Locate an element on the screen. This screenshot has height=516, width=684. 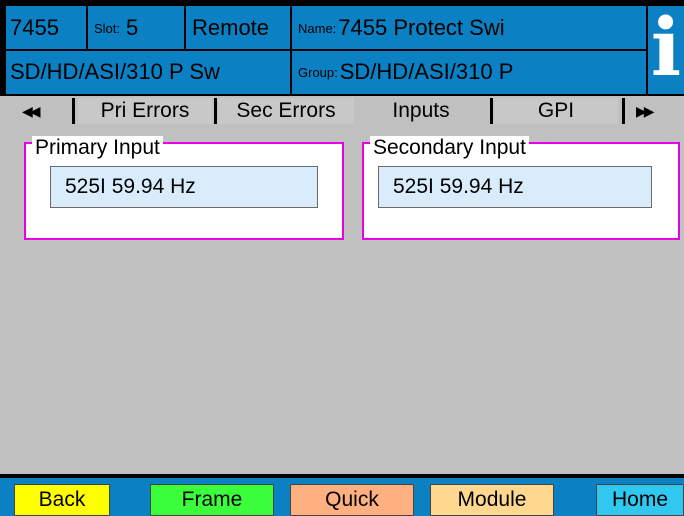
primary-input-title: Primary Input is located at coordinates (97, 148).